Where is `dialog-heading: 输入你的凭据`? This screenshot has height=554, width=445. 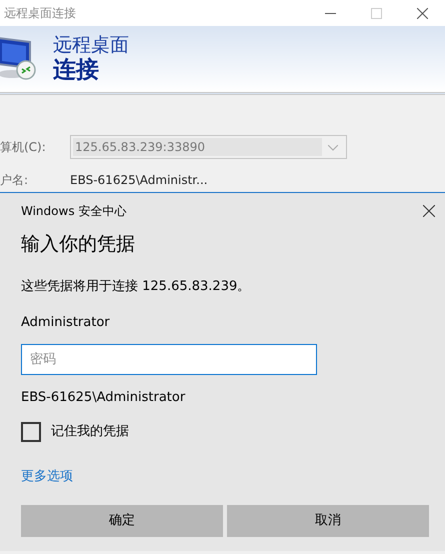
dialog-heading: 输入你的凭据 is located at coordinates (78, 244).